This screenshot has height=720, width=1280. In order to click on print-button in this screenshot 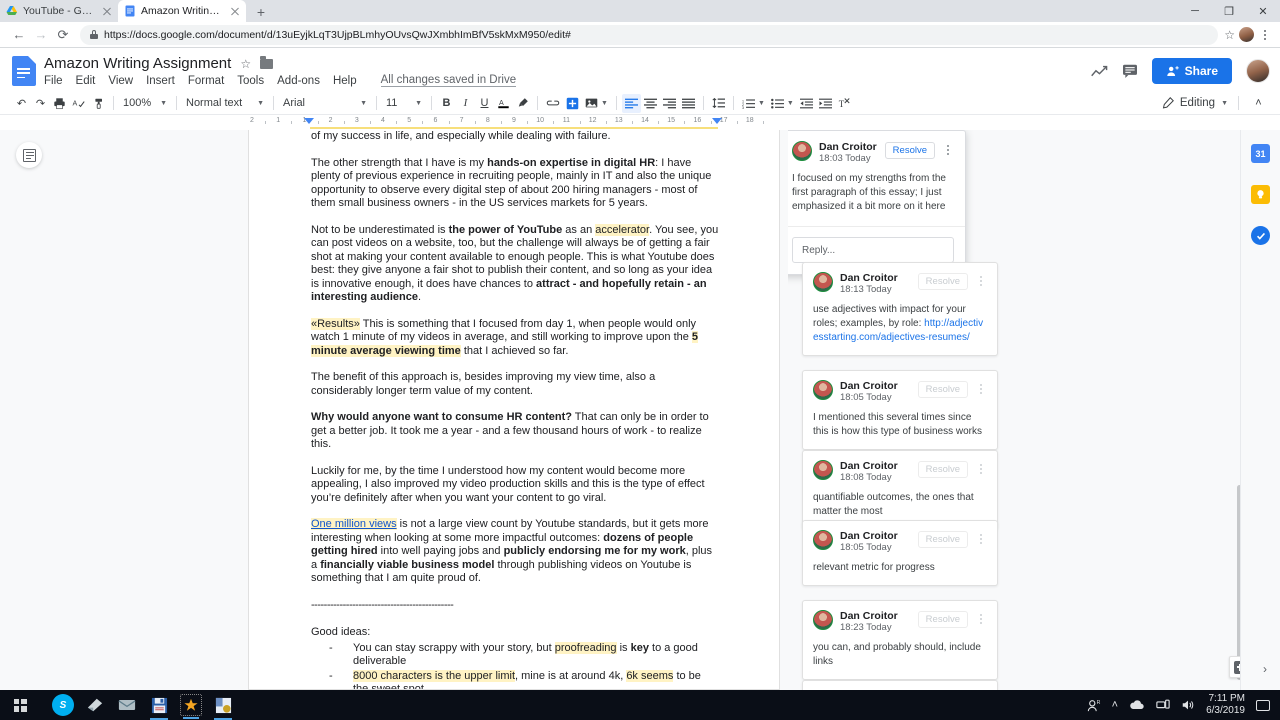, I will do `click(59, 103)`.